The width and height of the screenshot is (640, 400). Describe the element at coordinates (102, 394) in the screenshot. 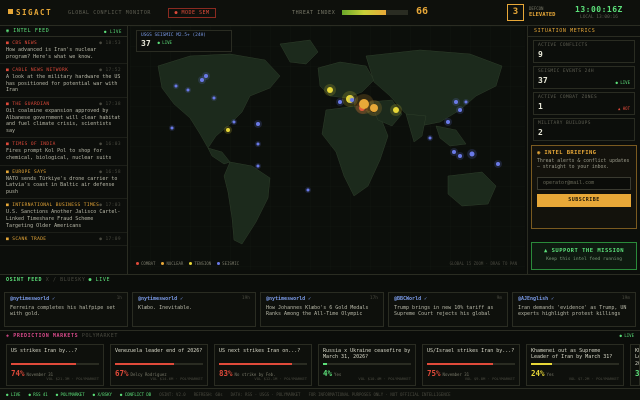

I see `status-item: ● X/BSKY` at that location.